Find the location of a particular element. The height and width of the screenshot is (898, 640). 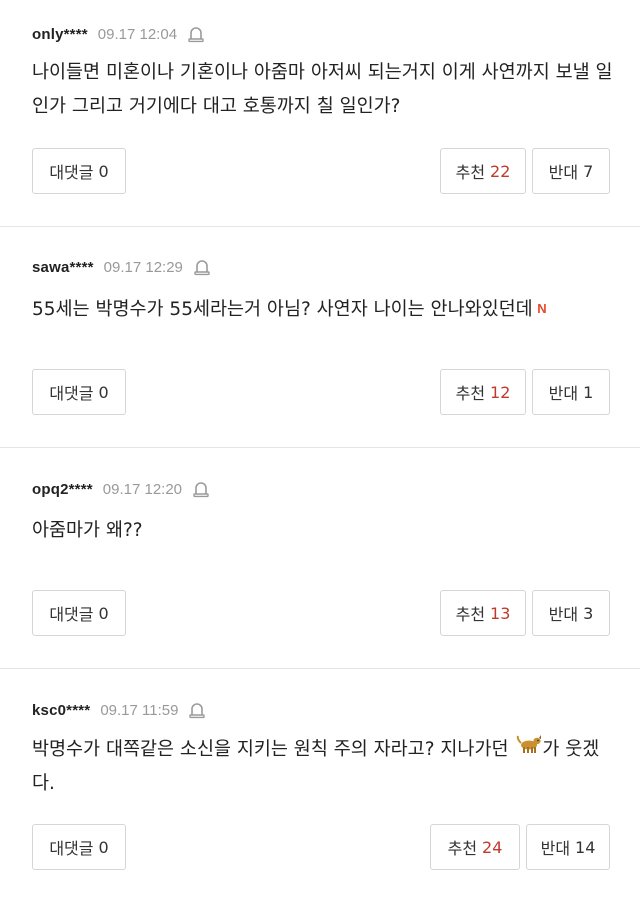

dislike-count: 14 is located at coordinates (585, 847).